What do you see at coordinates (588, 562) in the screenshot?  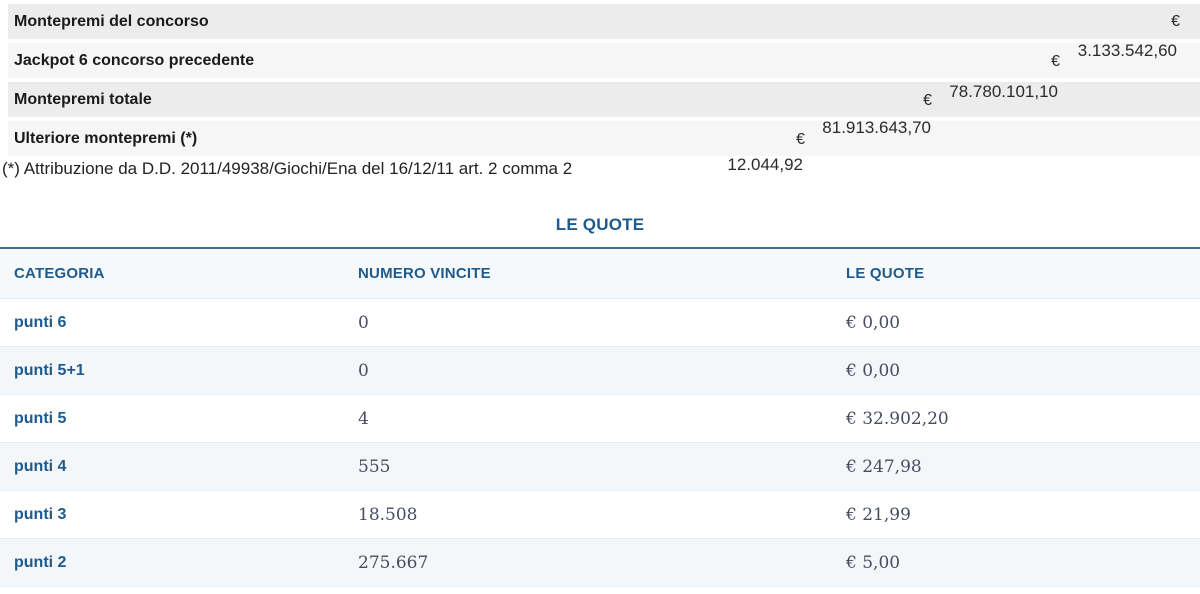 I see `numero-vincite-cell: 275.667` at bounding box center [588, 562].